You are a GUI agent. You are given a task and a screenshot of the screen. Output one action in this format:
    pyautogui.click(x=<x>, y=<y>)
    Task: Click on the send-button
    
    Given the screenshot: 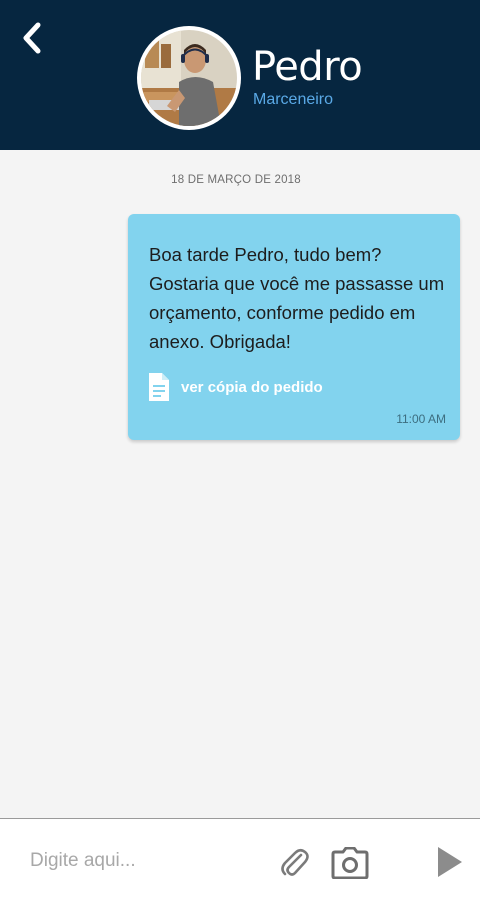 What is the action you would take?
    pyautogui.click(x=449, y=862)
    